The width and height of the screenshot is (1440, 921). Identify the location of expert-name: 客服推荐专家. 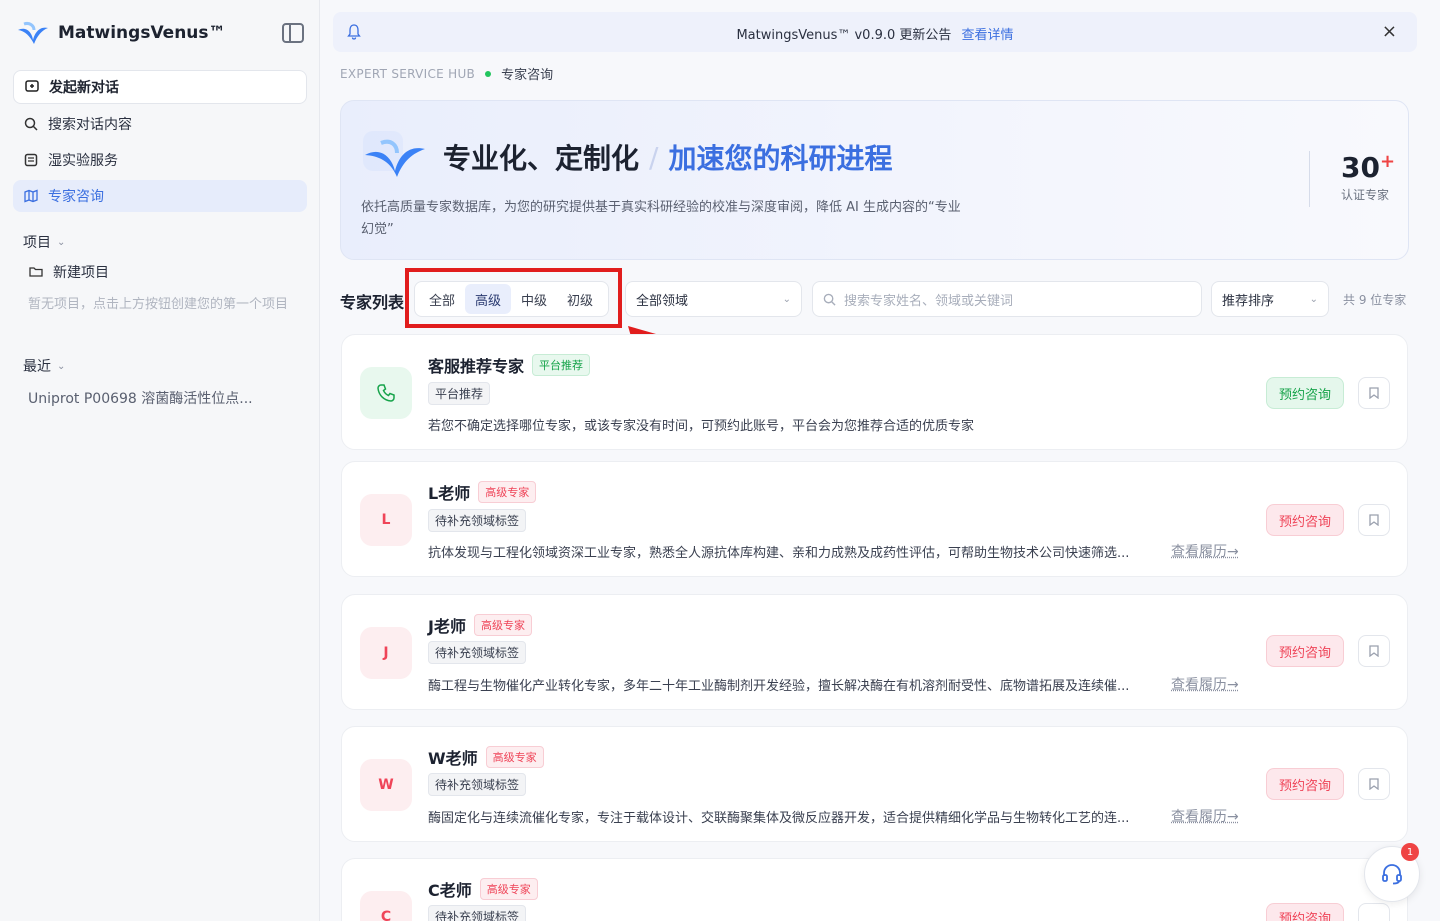
(476, 365).